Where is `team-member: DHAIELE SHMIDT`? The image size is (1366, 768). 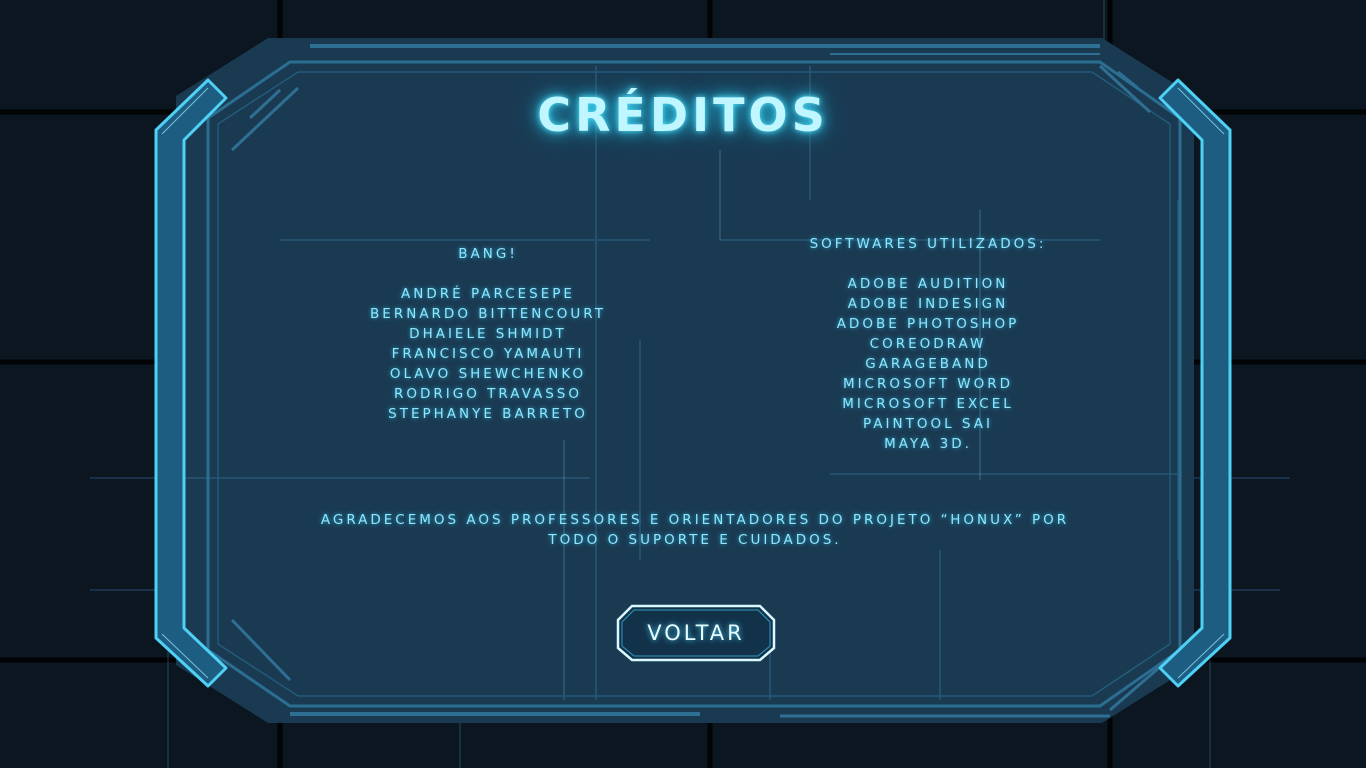 team-member: DHAIELE SHMIDT is located at coordinates (488, 334).